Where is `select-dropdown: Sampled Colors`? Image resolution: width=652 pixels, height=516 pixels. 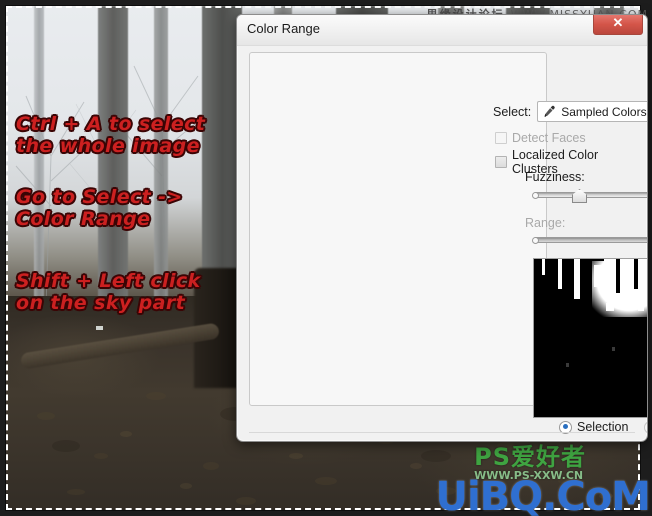 select-dropdown: Sampled Colors is located at coordinates (592, 111).